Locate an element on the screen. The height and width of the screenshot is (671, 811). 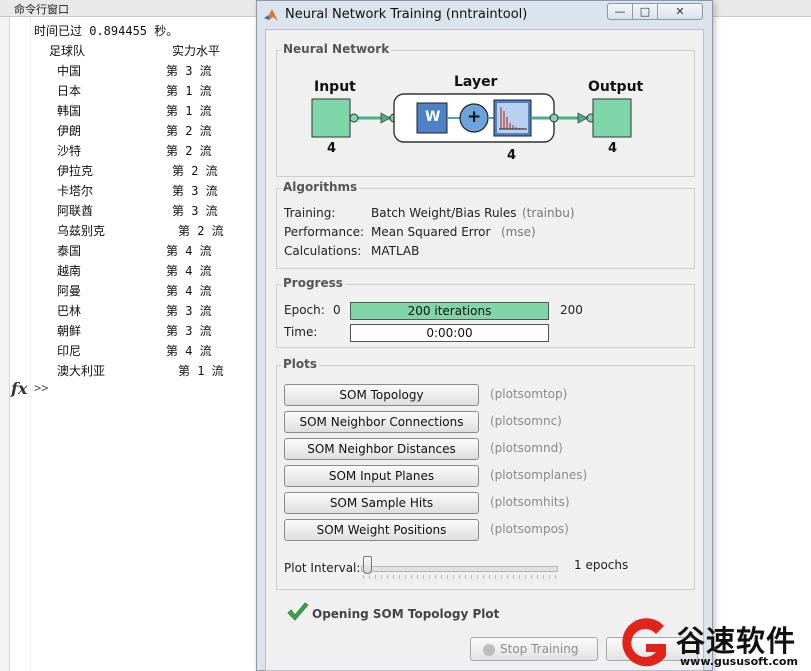
training-key: Training: is located at coordinates (310, 213).